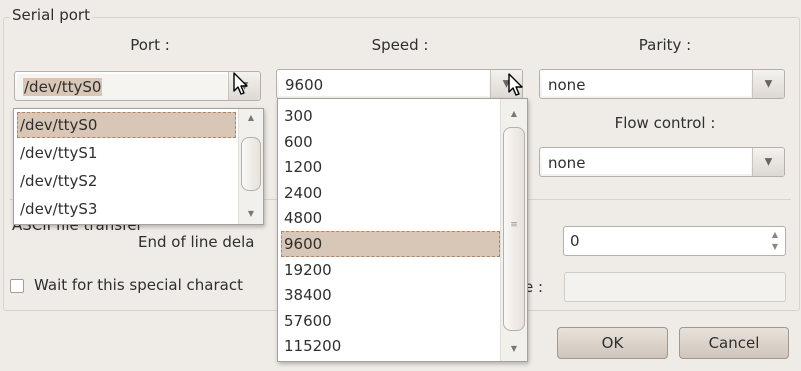 The width and height of the screenshot is (801, 371). I want to click on list-item: 300, so click(390, 116).